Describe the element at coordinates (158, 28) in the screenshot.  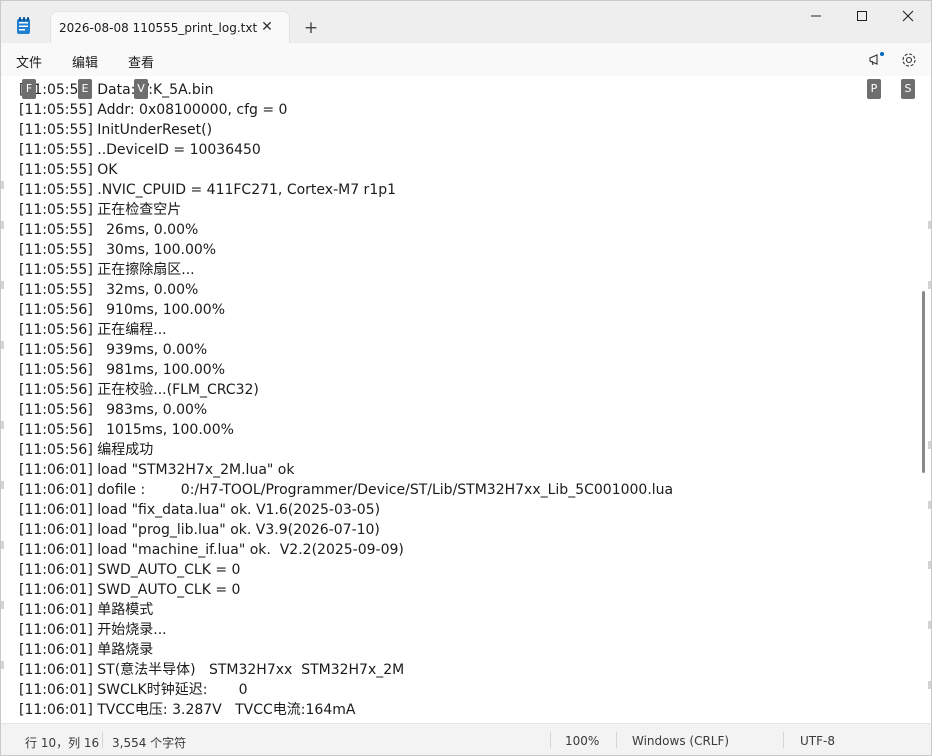
I see `tab-title: 2026-08-08 110555_print_log.txt` at that location.